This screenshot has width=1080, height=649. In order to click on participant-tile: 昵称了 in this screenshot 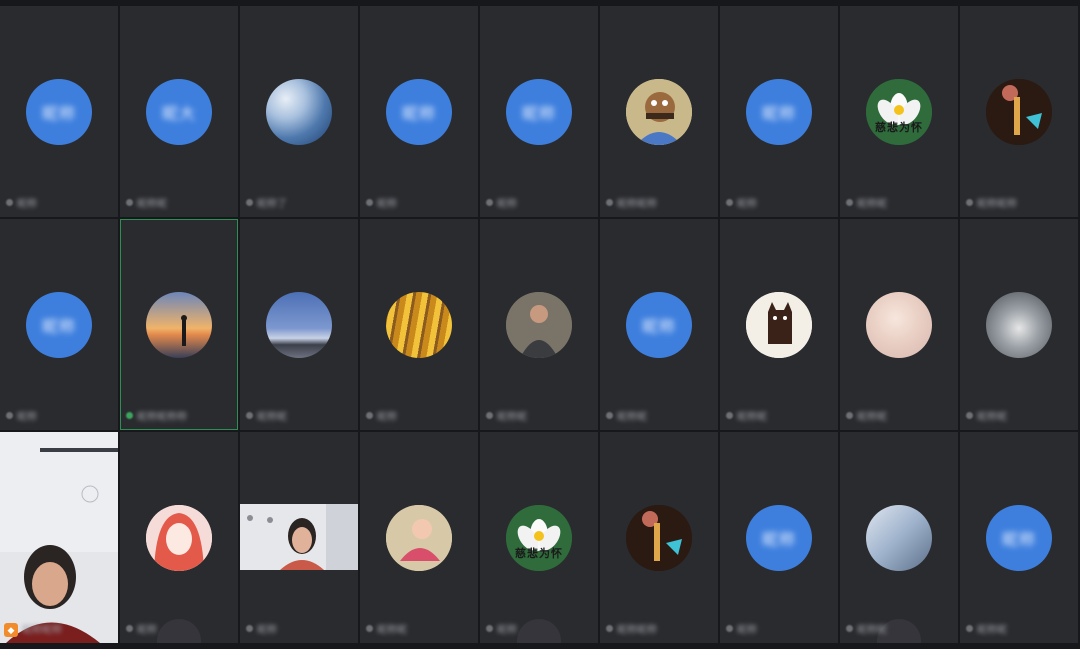, I will do `click(299, 111)`.